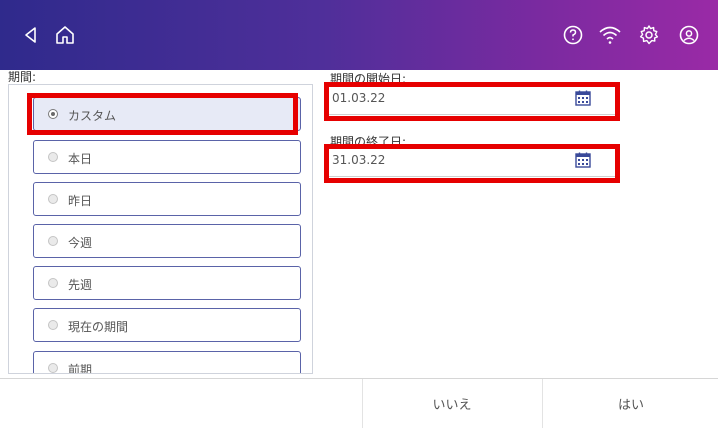 The height and width of the screenshot is (428, 718). I want to click on end-date-value: 31.03.22, so click(359, 160).